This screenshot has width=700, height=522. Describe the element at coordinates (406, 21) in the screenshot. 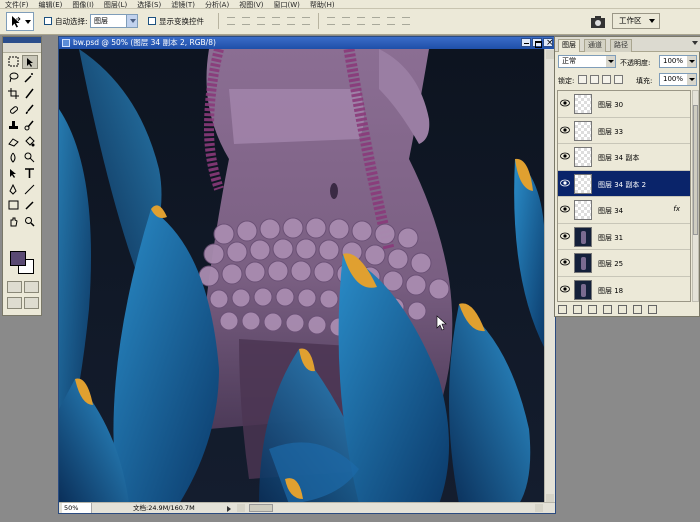

I see `distribute-right-icon` at that location.